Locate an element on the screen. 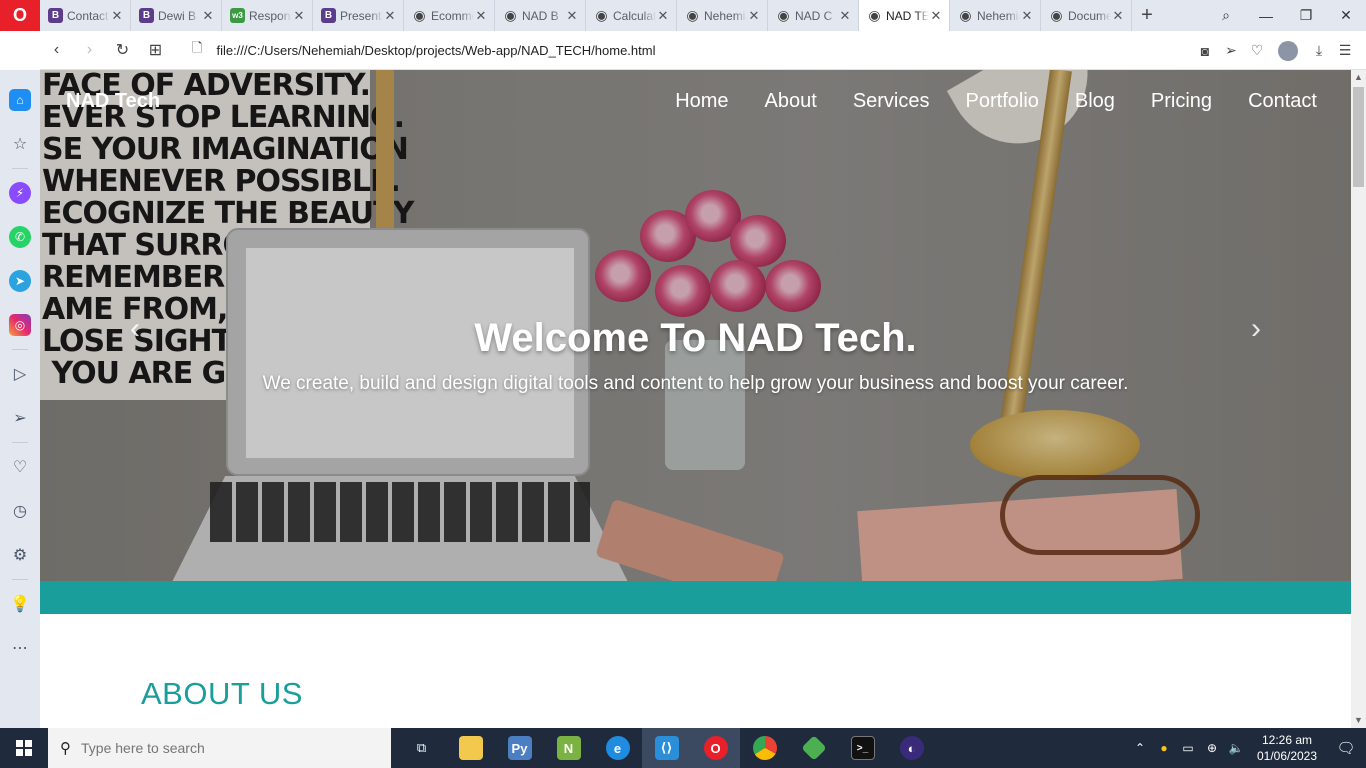  search-input is located at coordinates (221, 748).